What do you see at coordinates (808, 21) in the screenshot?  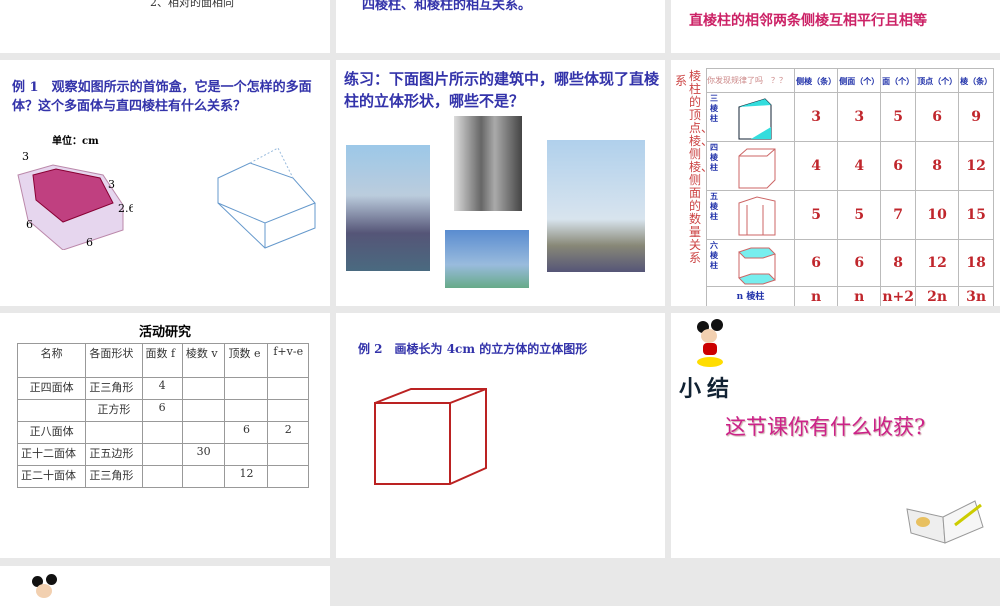 I see `slide-text: 直棱柱的相邻两条侧棱互相平行且相等` at bounding box center [808, 21].